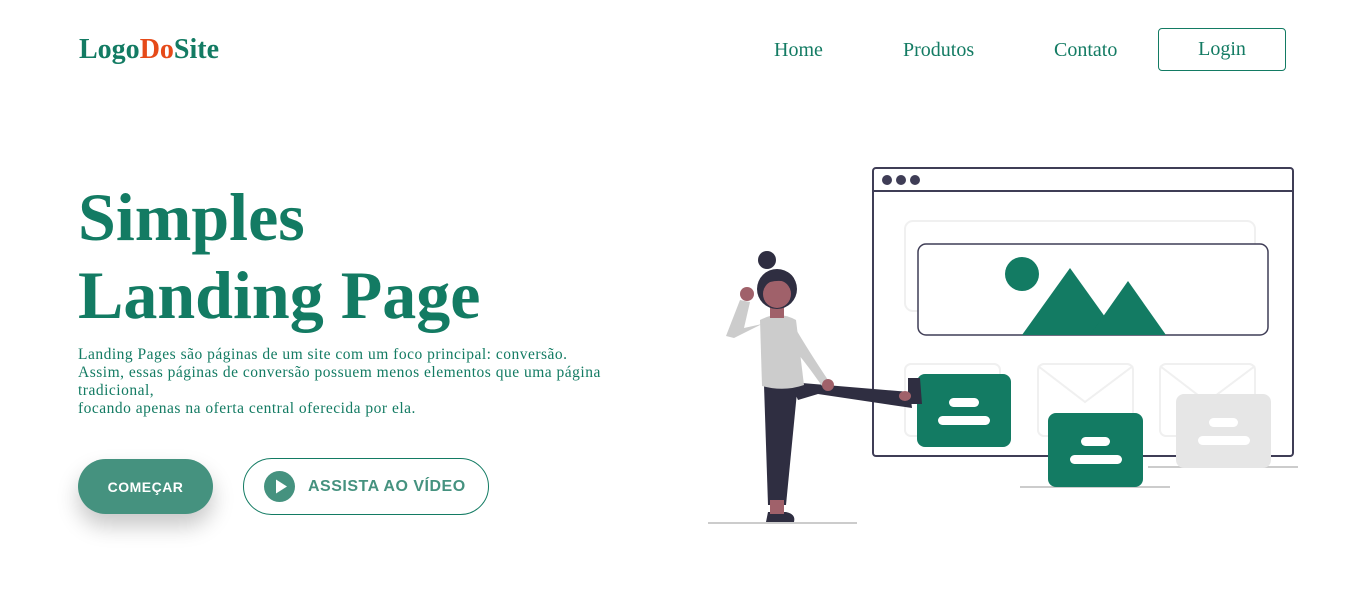 This screenshot has height=613, width=1358. I want to click on hero-title-line1: Simples, so click(191, 217).